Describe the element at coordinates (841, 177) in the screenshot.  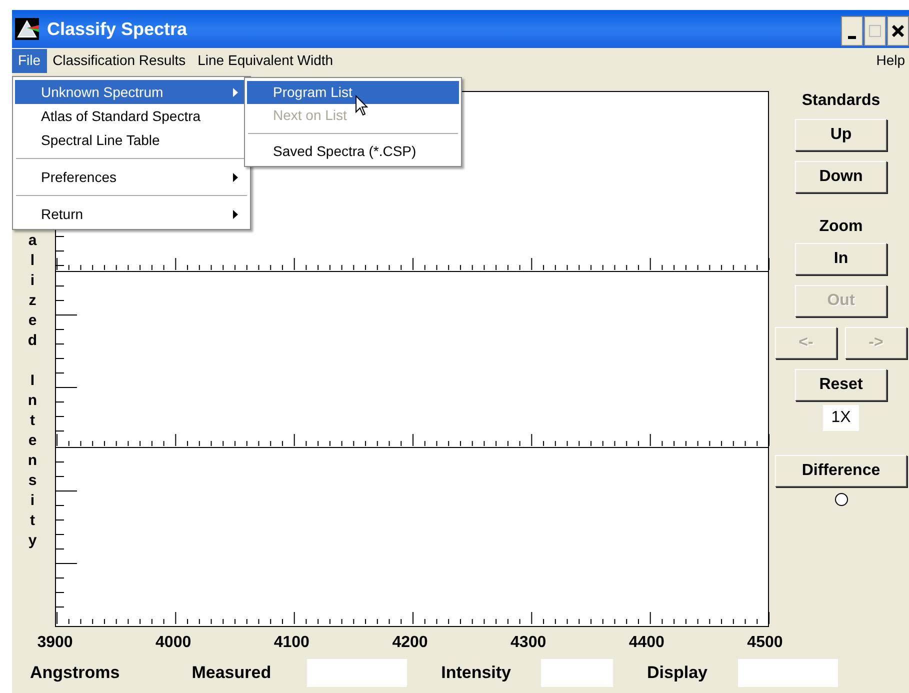
I see `standards-button: Down` at that location.